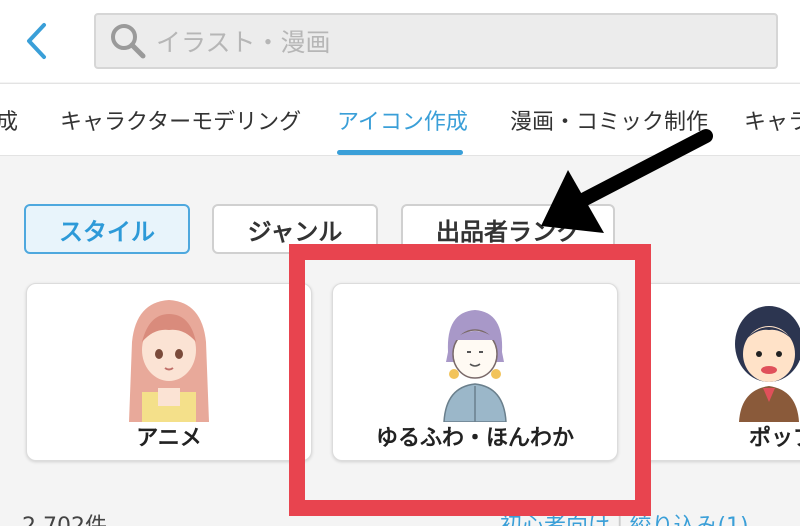 This screenshot has width=800, height=526. I want to click on search-icon, so click(128, 41).